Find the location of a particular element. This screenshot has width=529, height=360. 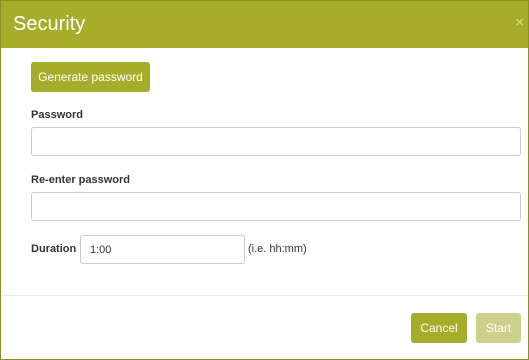

start-button: Start is located at coordinates (498, 328).